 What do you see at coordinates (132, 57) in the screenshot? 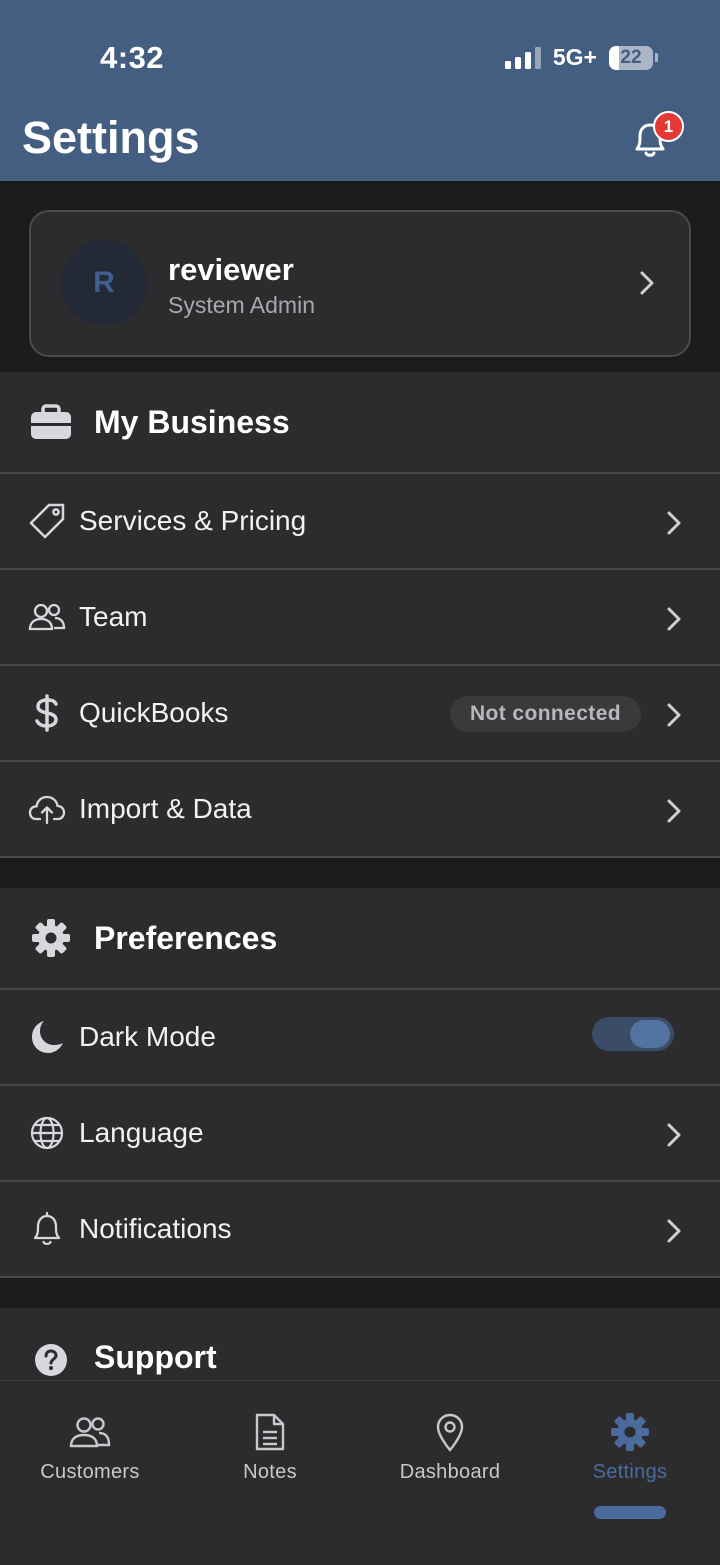
I see `status-time: 4:32` at bounding box center [132, 57].